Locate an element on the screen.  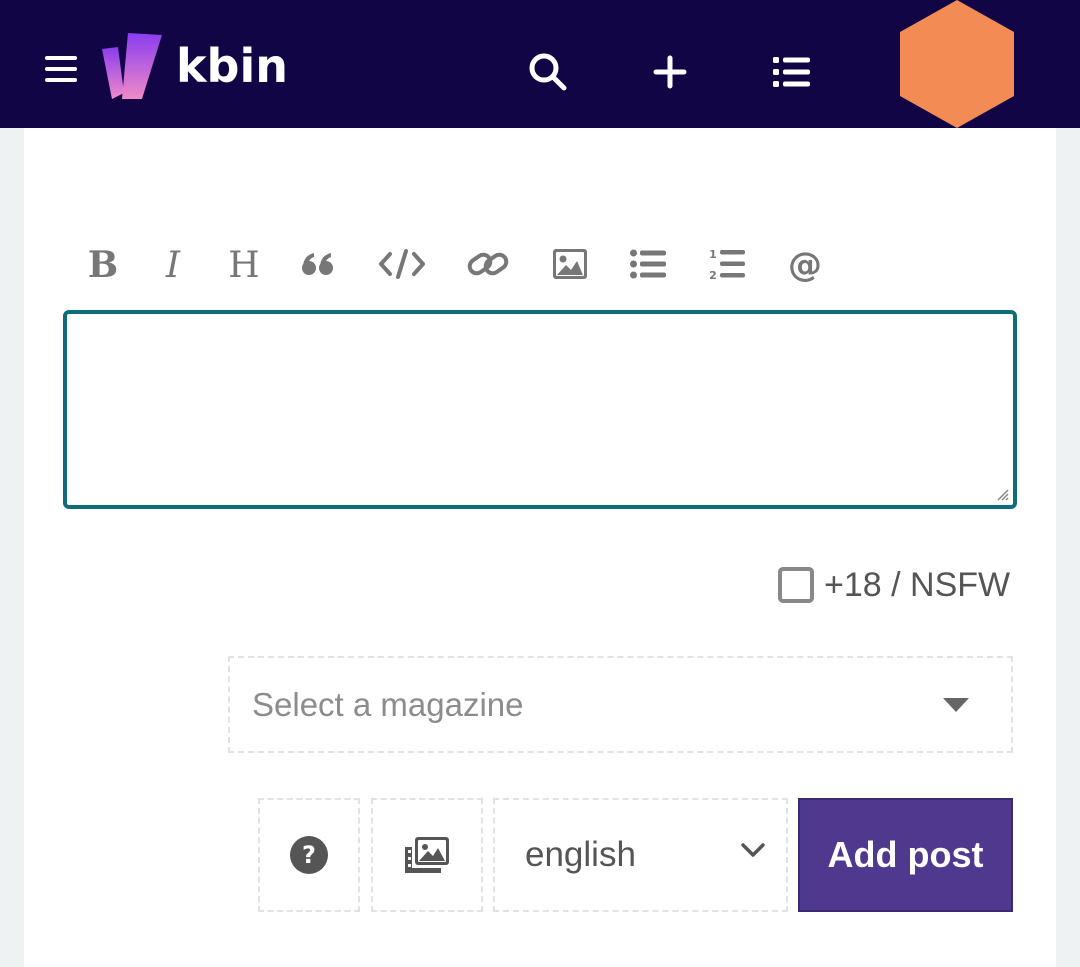
language-value: english is located at coordinates (580, 854).